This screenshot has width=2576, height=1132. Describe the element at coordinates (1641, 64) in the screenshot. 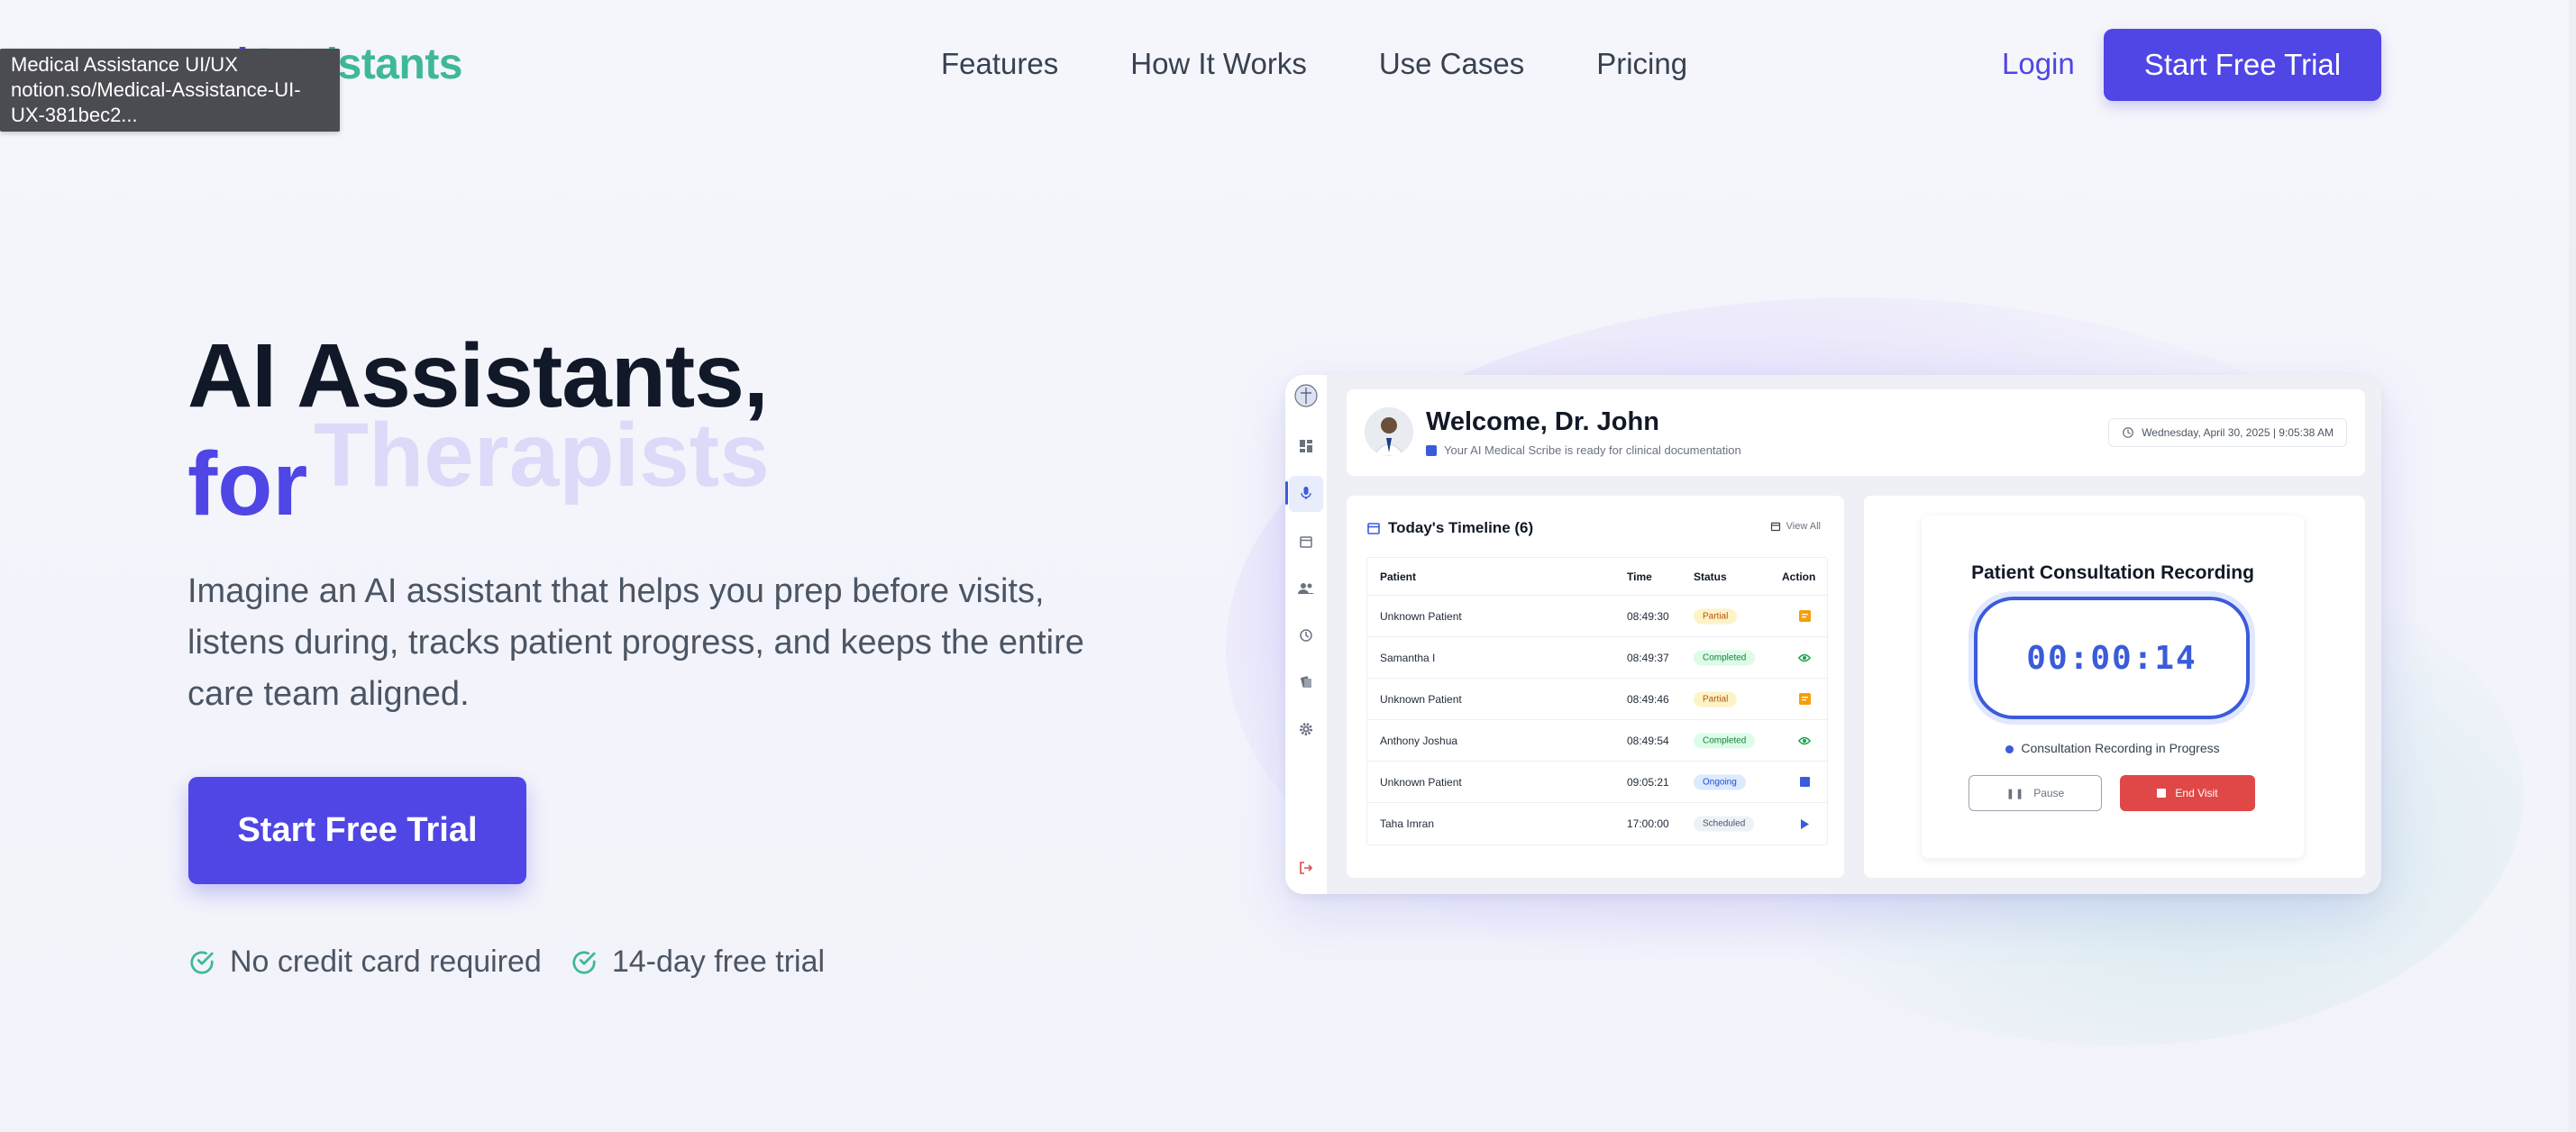

I see `nav-link-pricing: Pricing` at that location.